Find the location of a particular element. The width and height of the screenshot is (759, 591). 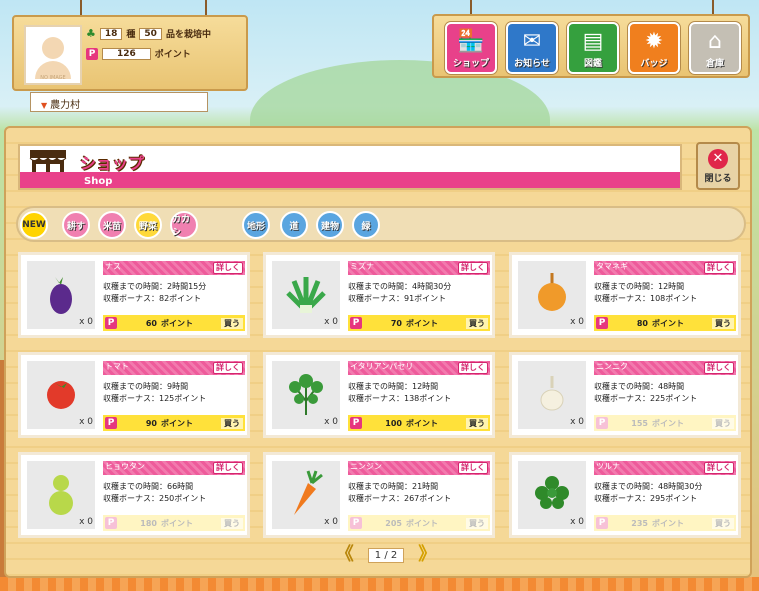

category-tab: 道 is located at coordinates (294, 225).